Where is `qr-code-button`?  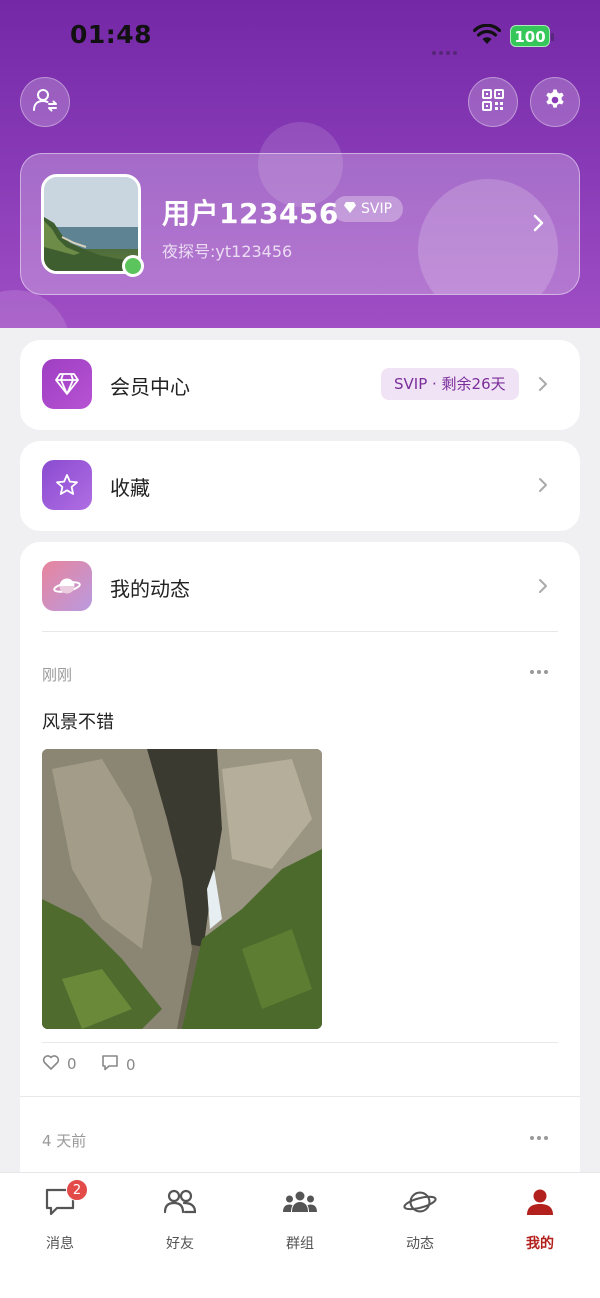 qr-code-button is located at coordinates (493, 102).